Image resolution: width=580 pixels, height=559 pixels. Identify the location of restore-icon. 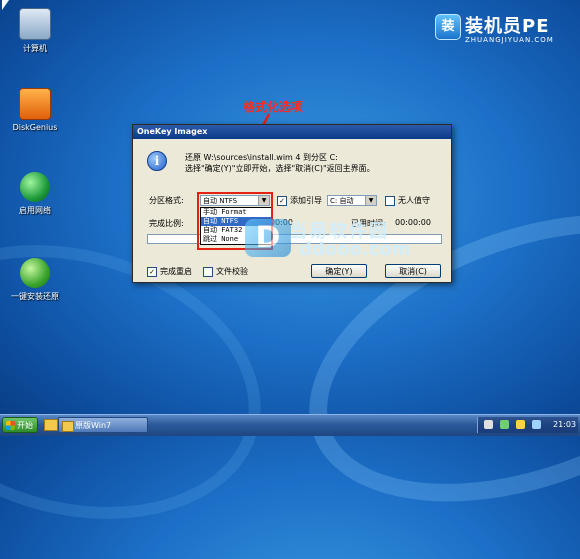
(35, 273).